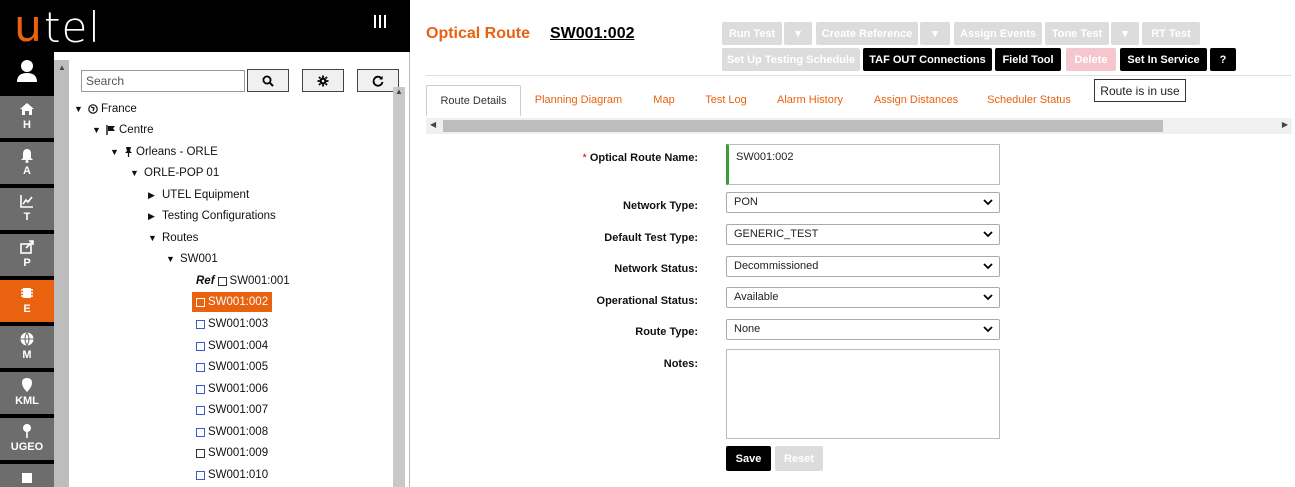 The width and height of the screenshot is (1295, 487). Describe the element at coordinates (123, 130) in the screenshot. I see `tree-node-centre: ▼ Centre` at that location.